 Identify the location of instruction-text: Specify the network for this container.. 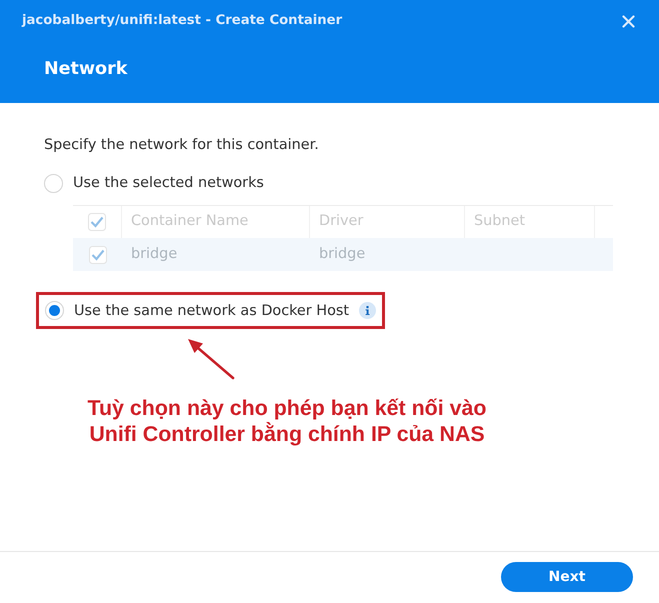
(182, 145).